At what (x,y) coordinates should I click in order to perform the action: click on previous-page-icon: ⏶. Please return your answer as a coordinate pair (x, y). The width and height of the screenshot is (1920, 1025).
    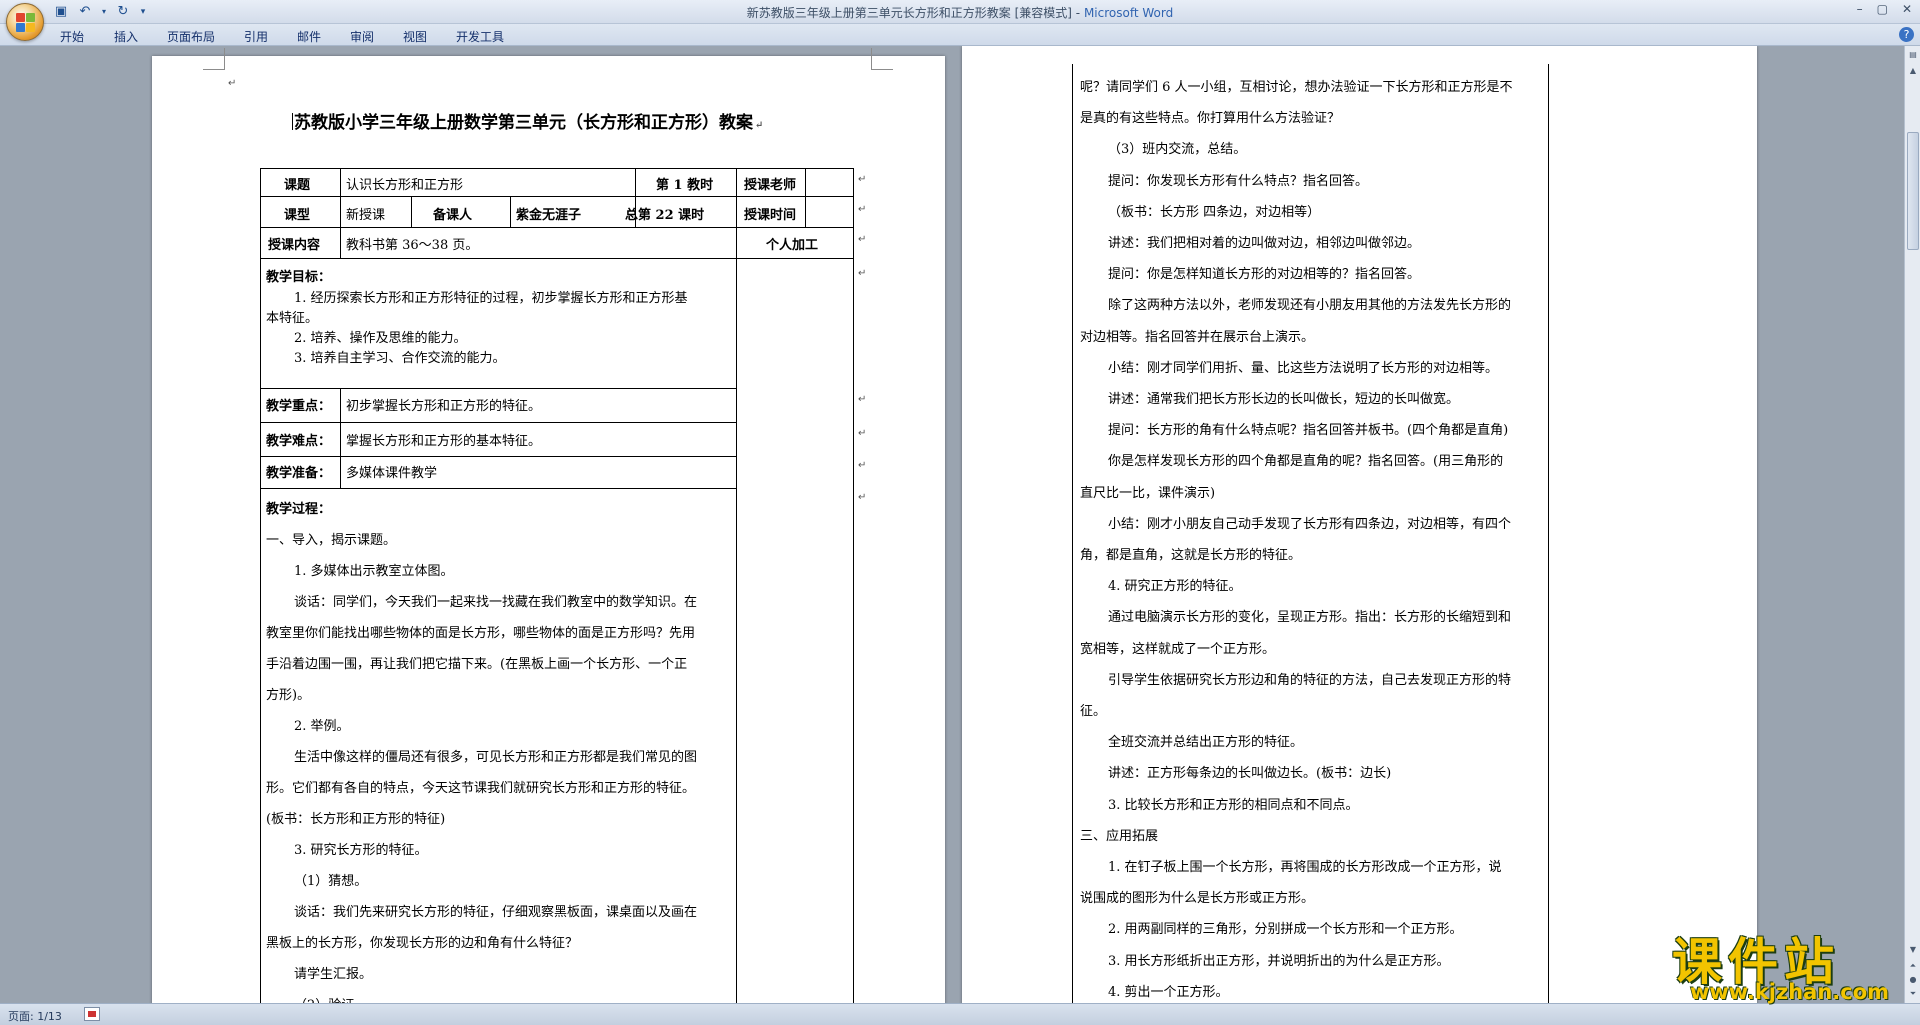
    Looking at the image, I should click on (1913, 966).